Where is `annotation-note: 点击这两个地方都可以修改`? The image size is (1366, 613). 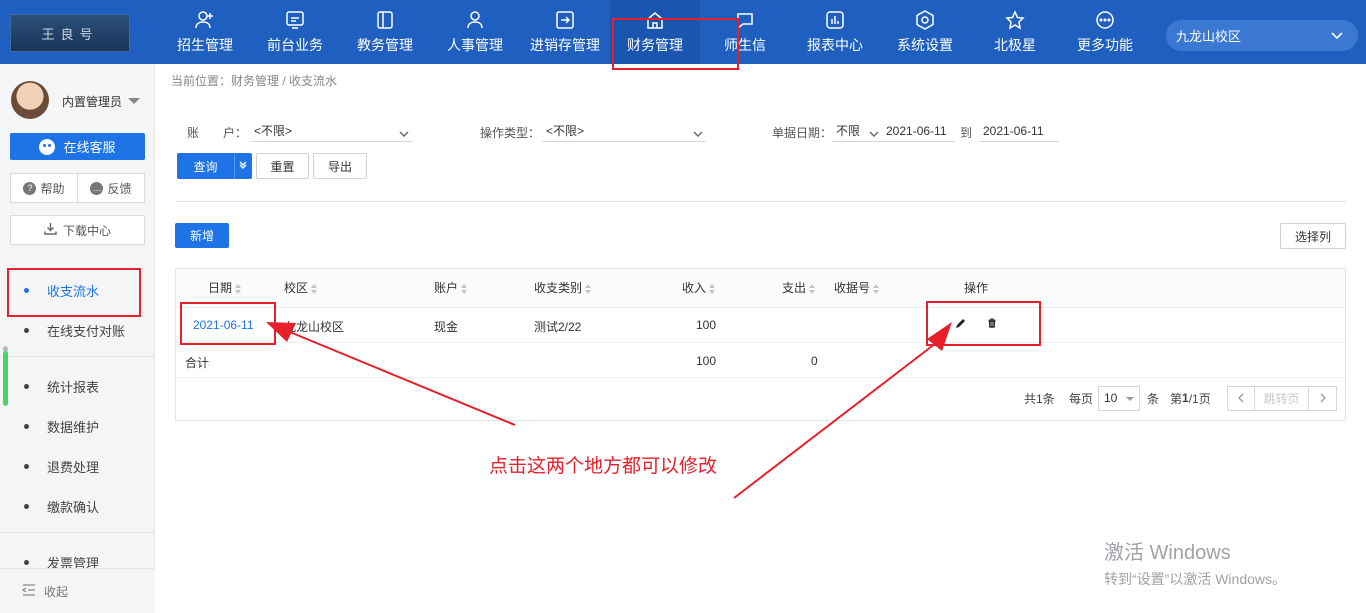
annotation-note: 点击这两个地方都可以修改 is located at coordinates (603, 466).